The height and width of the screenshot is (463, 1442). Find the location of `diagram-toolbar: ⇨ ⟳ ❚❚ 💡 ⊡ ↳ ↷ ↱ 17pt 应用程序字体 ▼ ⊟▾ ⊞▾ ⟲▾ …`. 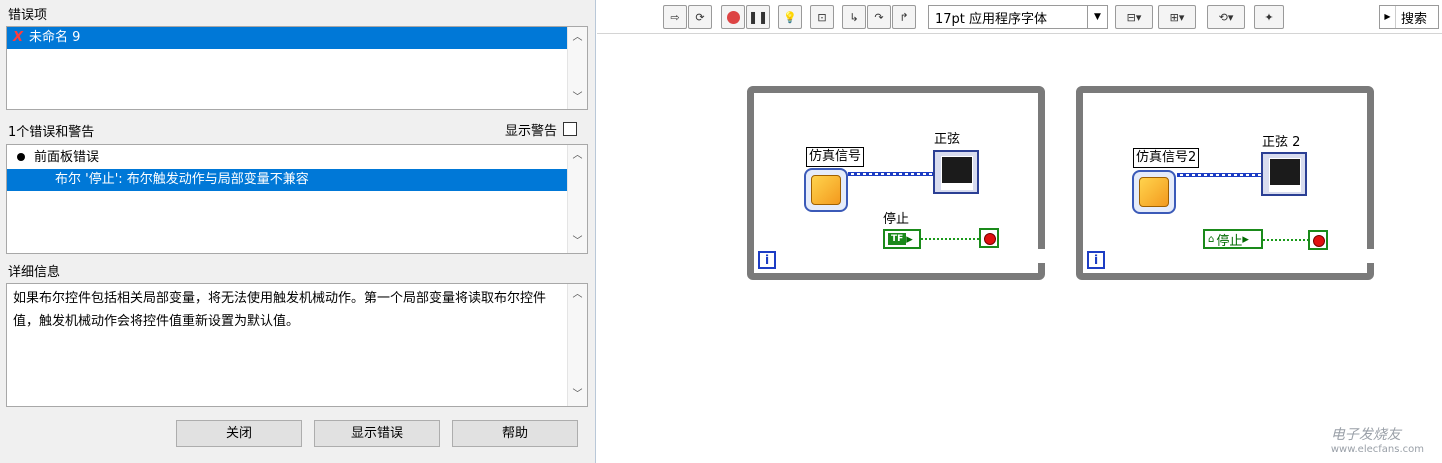

diagram-toolbar: ⇨ ⟳ ❚❚ 💡 ⊡ ↳ ↷ ↱ 17pt 应用程序字体 ▼ ⊟▾ ⊞▾ ⟲▾ … is located at coordinates (1019, 17).